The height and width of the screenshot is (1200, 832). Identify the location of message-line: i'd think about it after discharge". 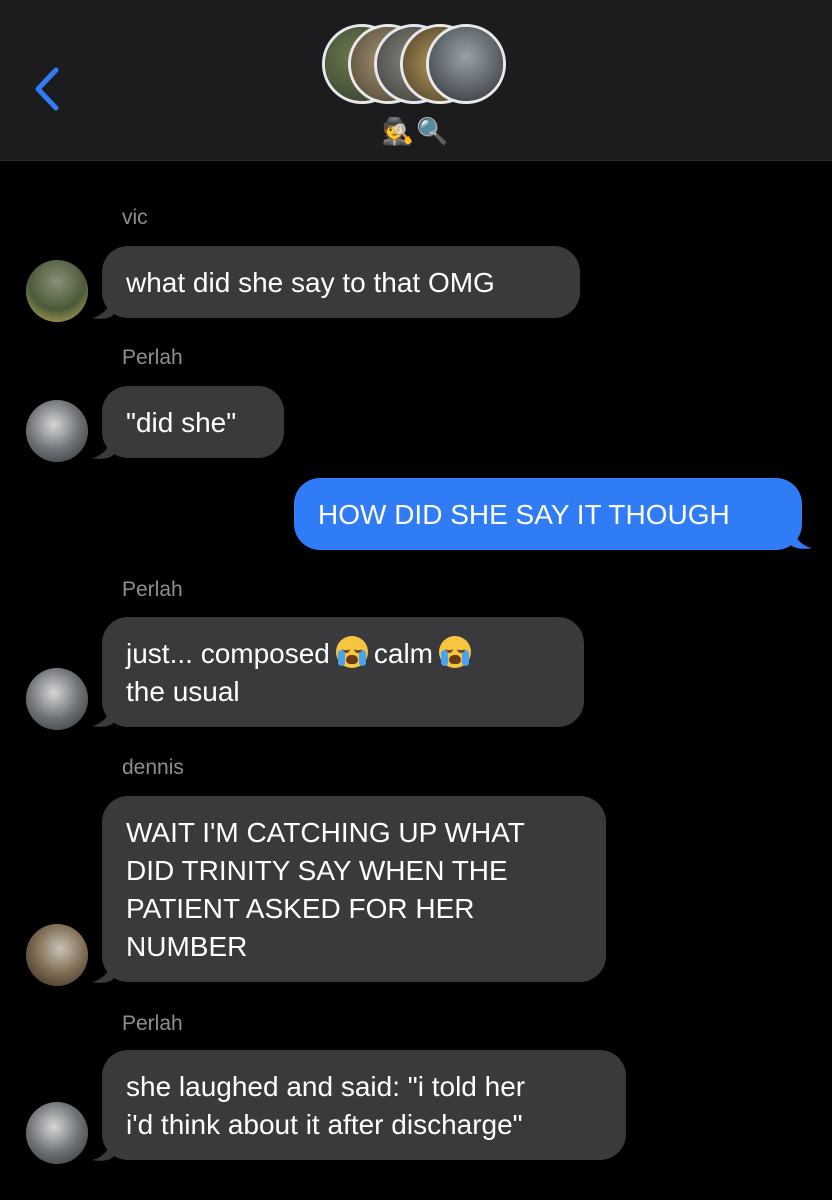
(324, 1124).